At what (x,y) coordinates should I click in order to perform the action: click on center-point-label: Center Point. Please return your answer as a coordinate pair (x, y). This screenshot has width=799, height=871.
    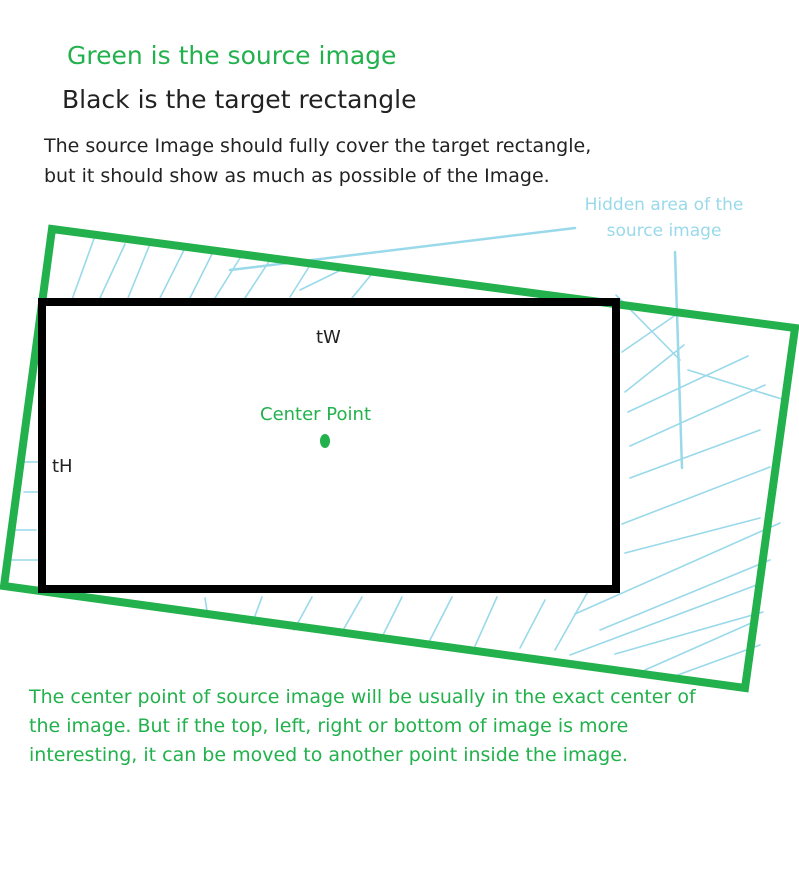
    Looking at the image, I should click on (315, 414).